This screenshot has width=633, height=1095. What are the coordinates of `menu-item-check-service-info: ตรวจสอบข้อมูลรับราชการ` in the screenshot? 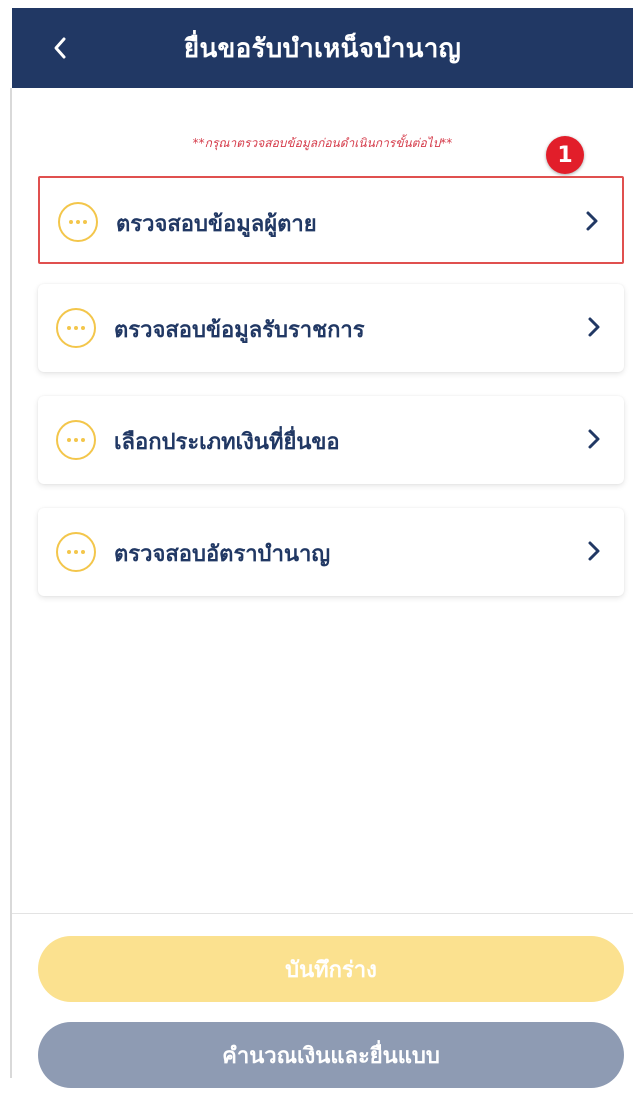 It's located at (331, 328).